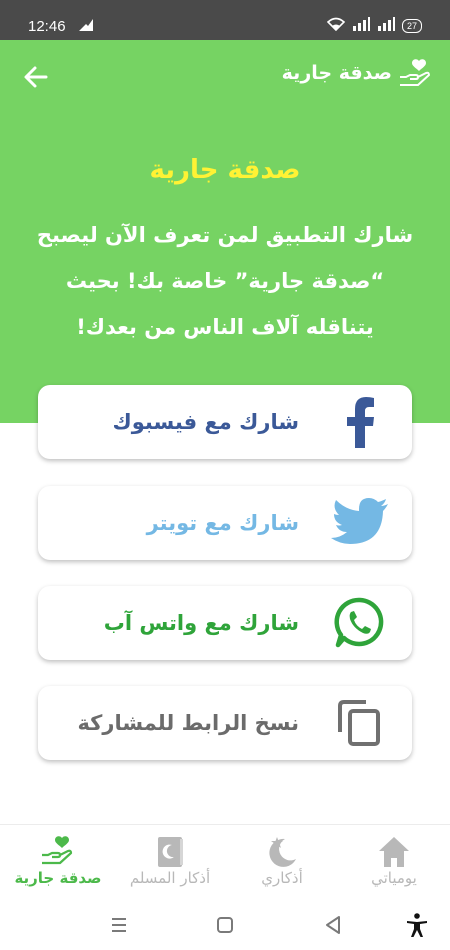 The height and width of the screenshot is (950, 450). Describe the element at coordinates (205, 422) in the screenshot. I see `share-facebook-label: شارك مع فيسبوك` at that location.